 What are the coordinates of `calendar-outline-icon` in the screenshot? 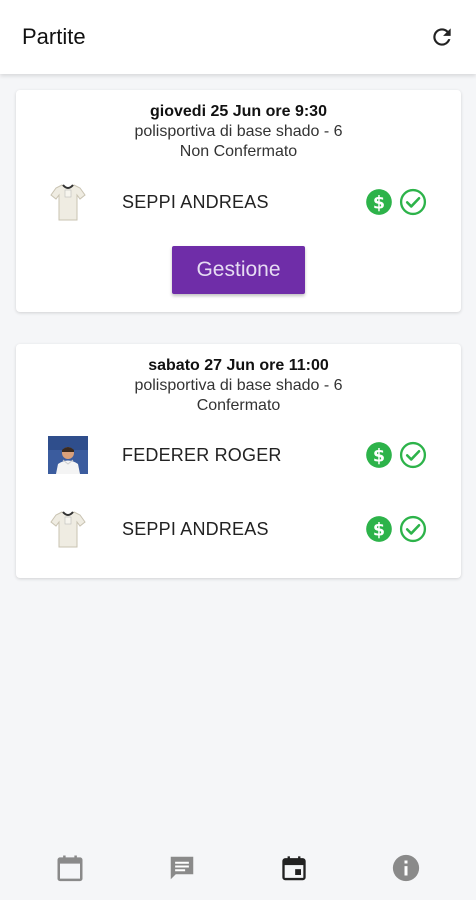 It's located at (70, 868).